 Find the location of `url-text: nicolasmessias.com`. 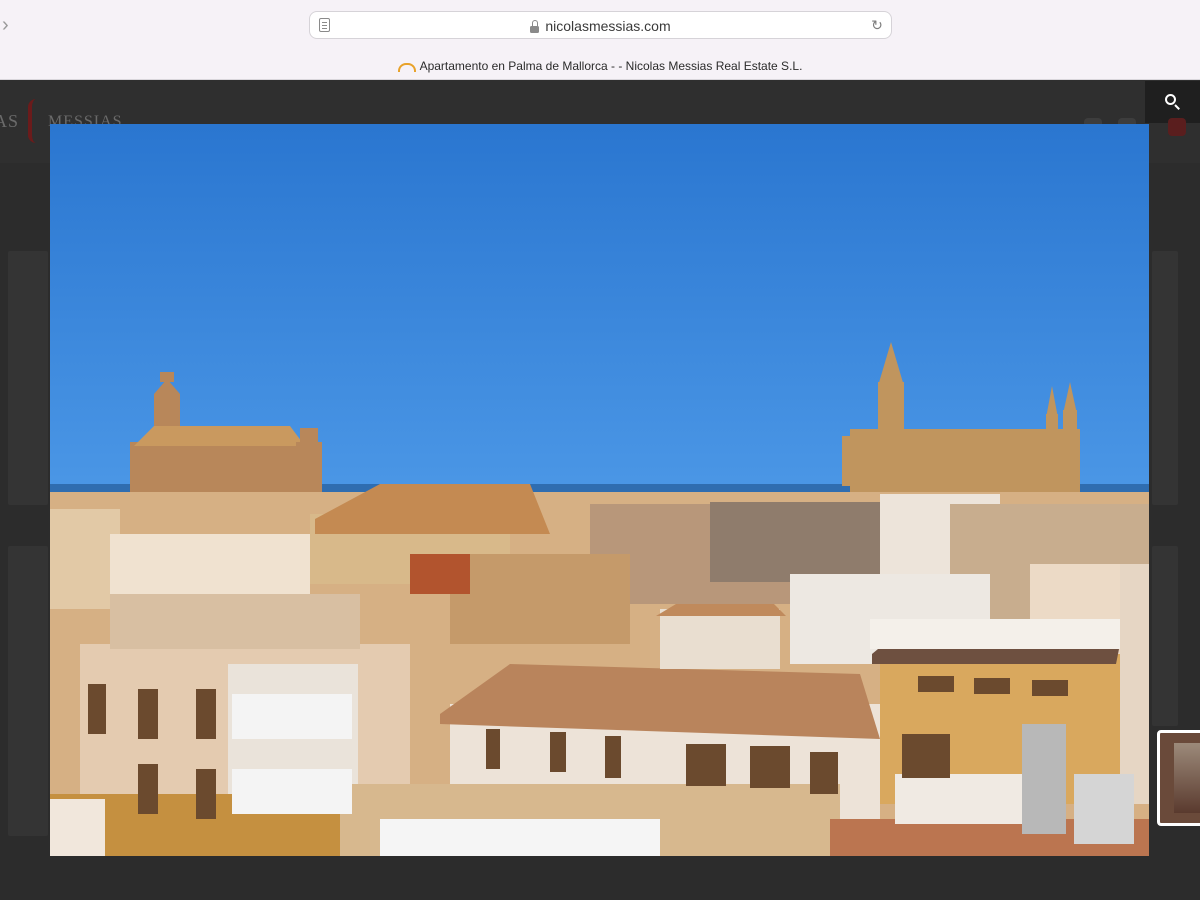

url-text: nicolasmessias.com is located at coordinates (607, 26).